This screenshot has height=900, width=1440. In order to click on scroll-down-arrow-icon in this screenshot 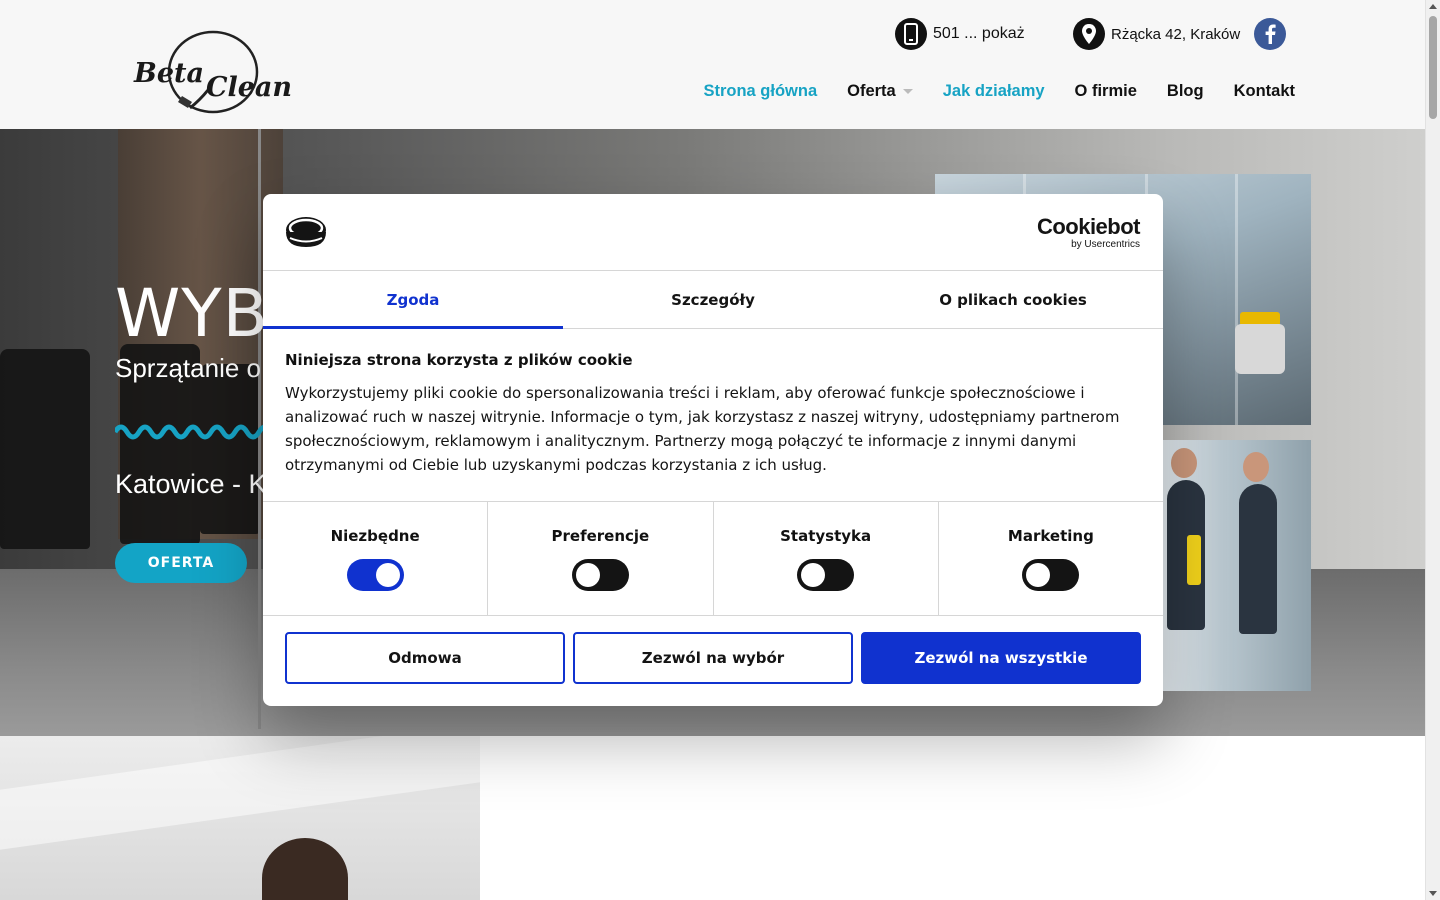, I will do `click(1433, 893)`.